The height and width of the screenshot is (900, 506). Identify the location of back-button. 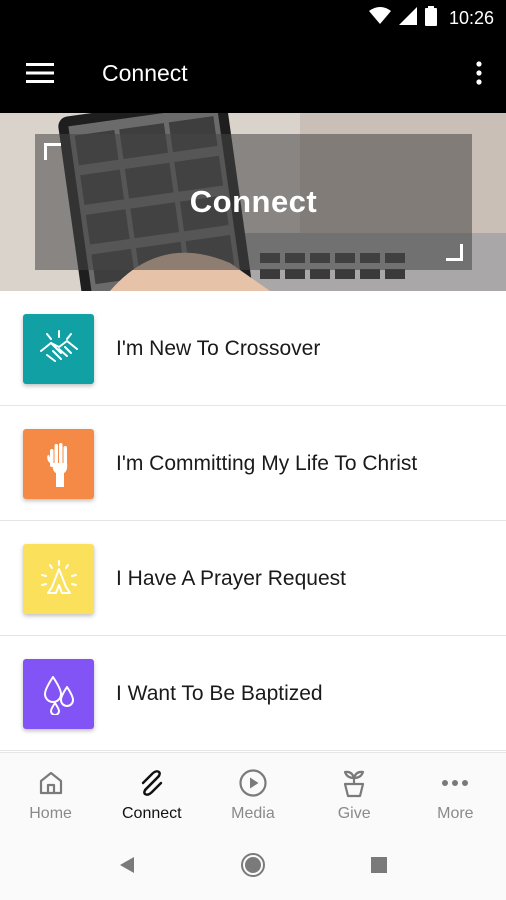
(127, 867).